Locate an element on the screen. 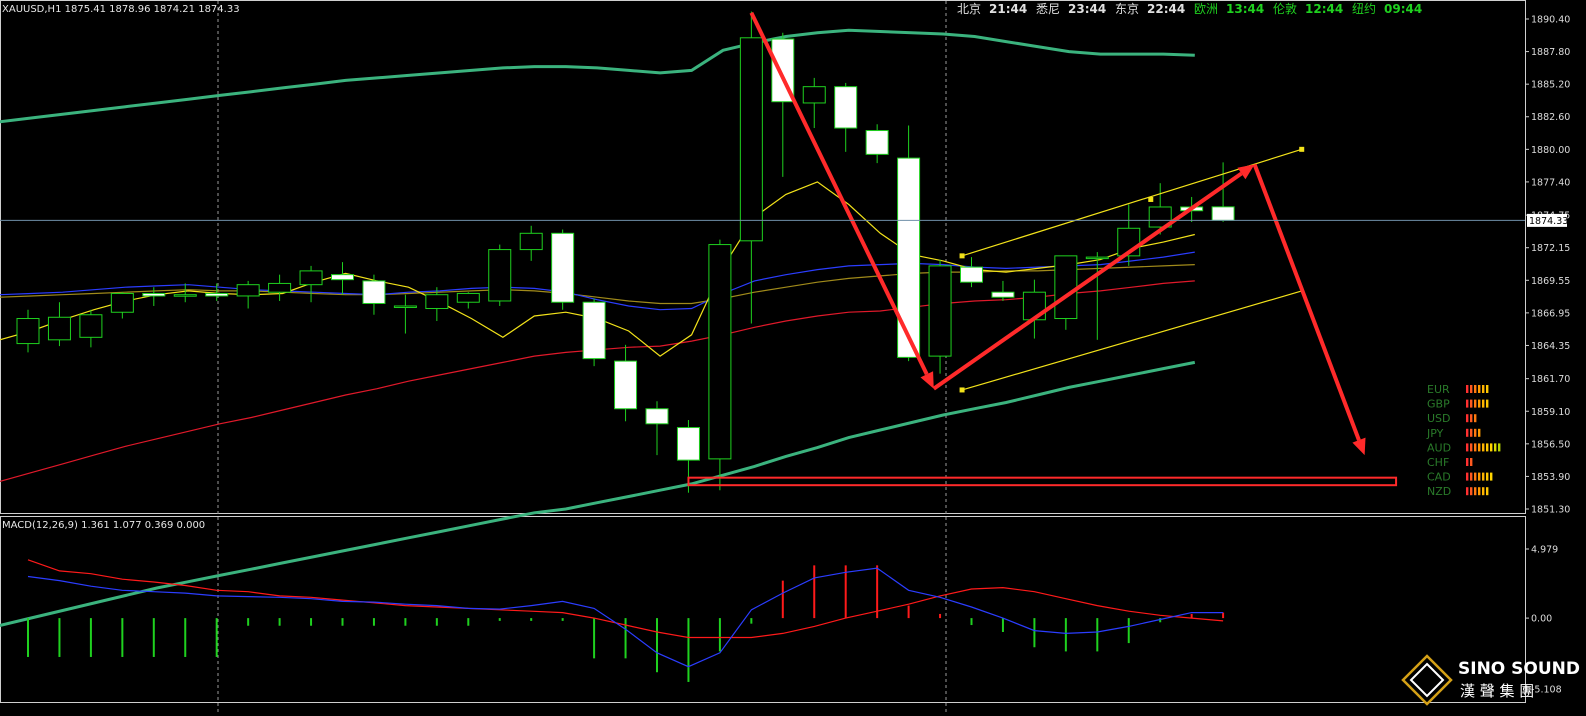 This screenshot has width=1586, height=716. logo-cn-name: 漢 聲 集 團 is located at coordinates (1497, 691).